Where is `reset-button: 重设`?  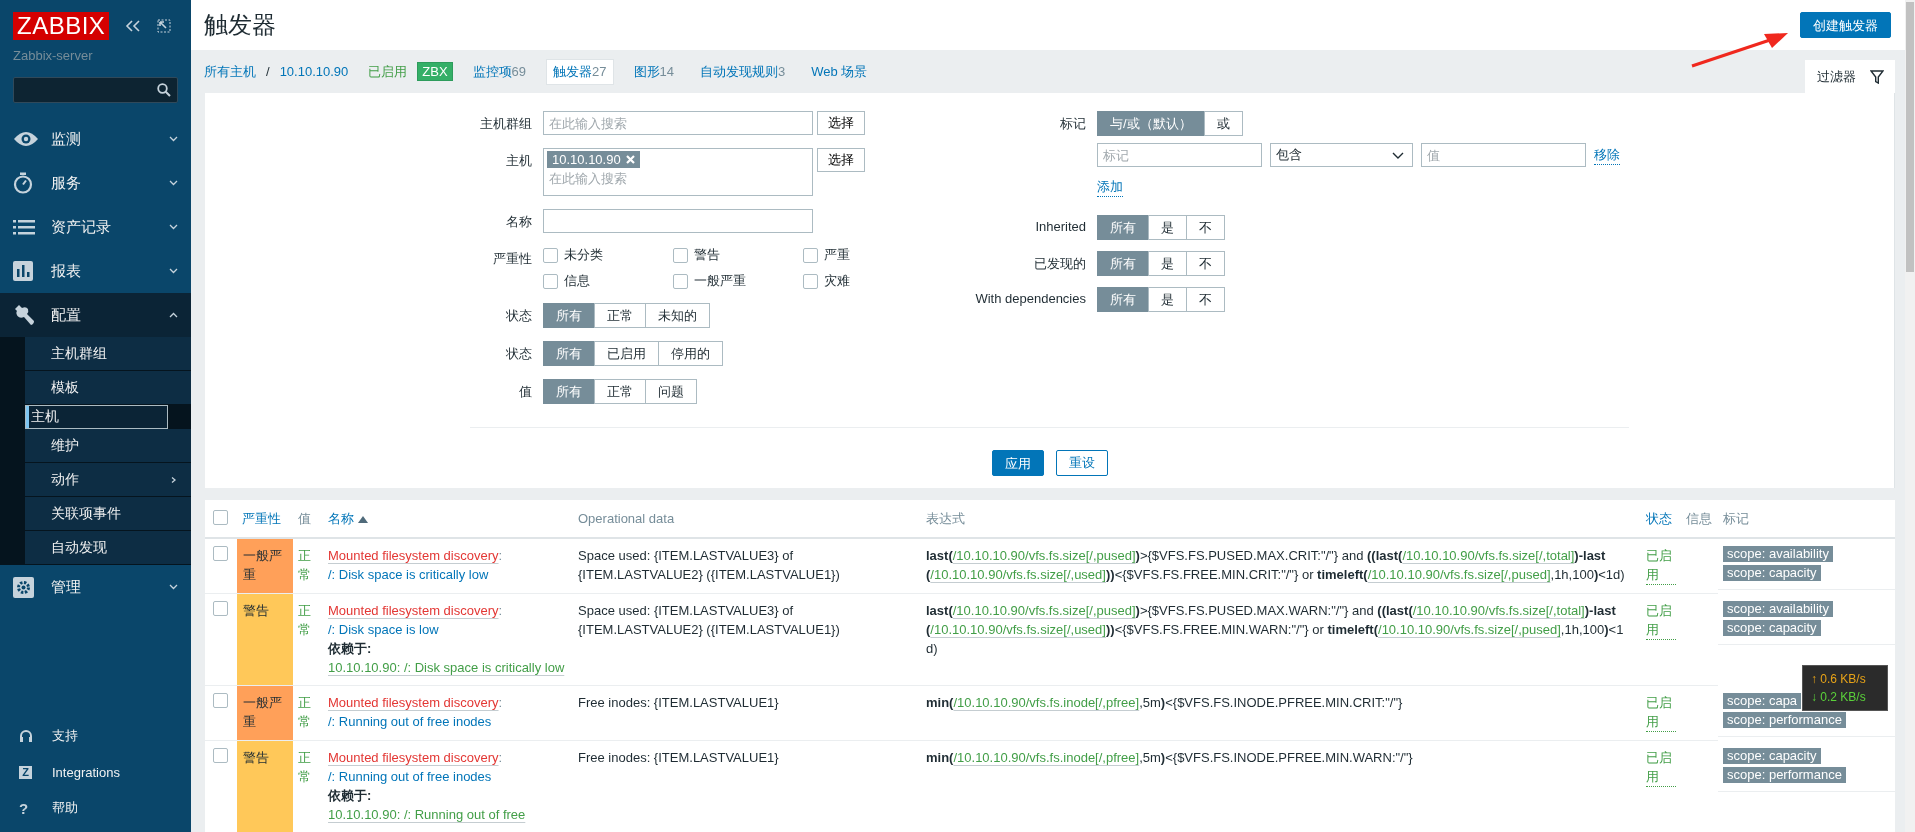
reset-button: 重设 is located at coordinates (1081, 463).